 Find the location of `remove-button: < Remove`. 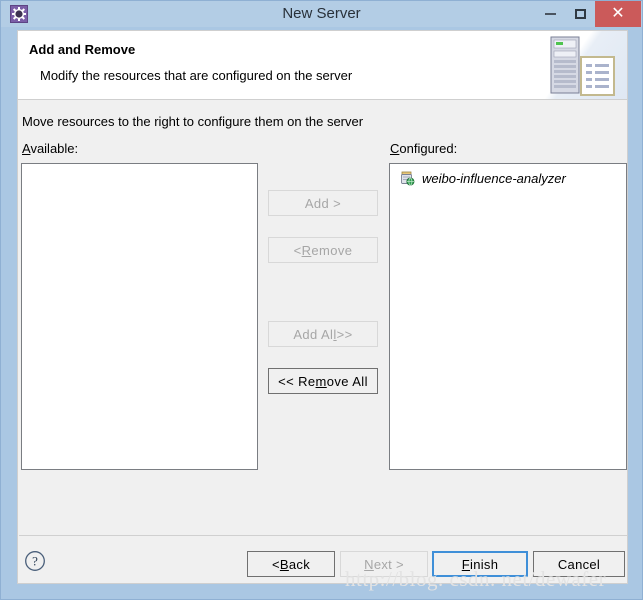

remove-button: < Remove is located at coordinates (323, 250).